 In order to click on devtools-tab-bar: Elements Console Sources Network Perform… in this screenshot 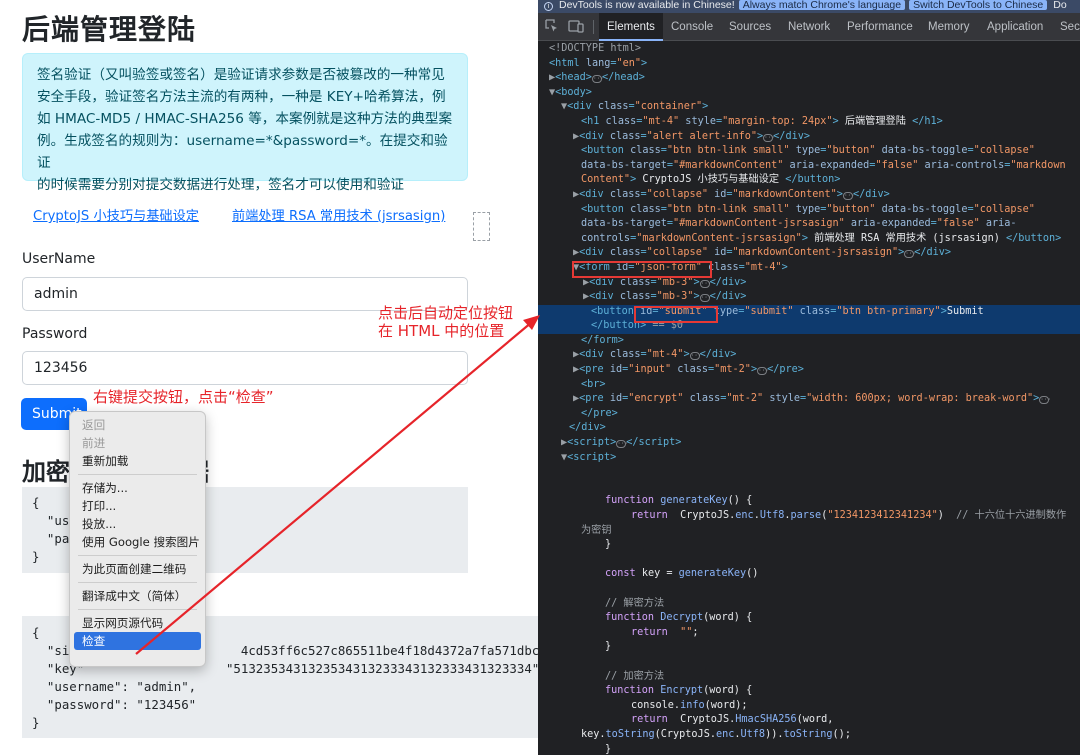, I will do `click(809, 27)`.